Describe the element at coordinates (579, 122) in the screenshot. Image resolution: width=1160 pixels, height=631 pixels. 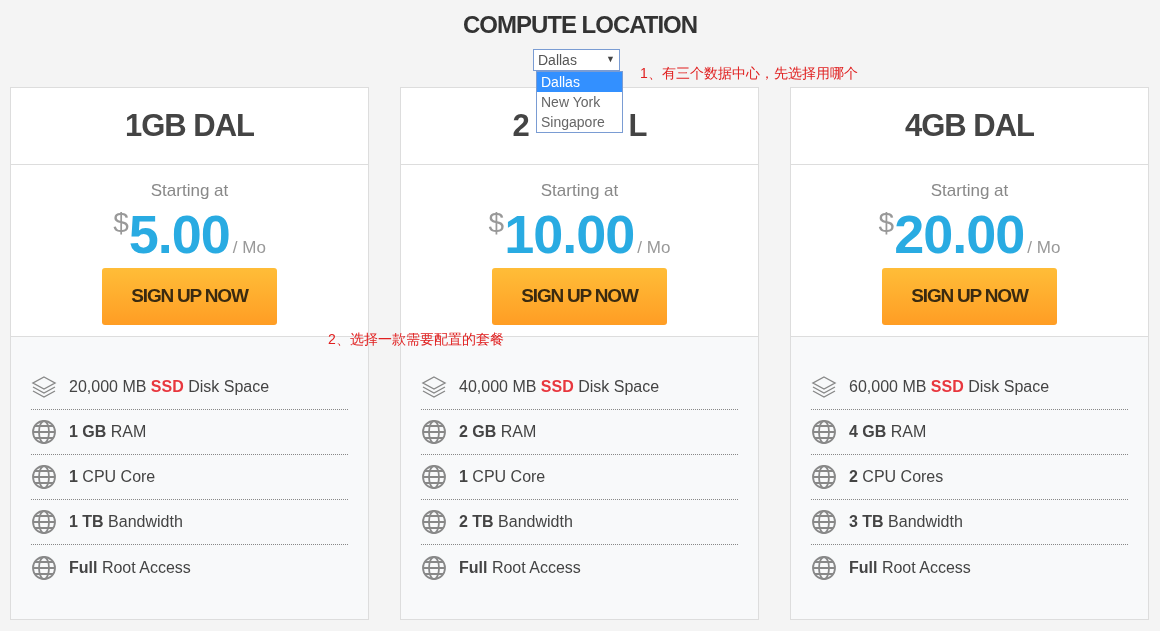
I see `dropdown-option: Singapore` at that location.